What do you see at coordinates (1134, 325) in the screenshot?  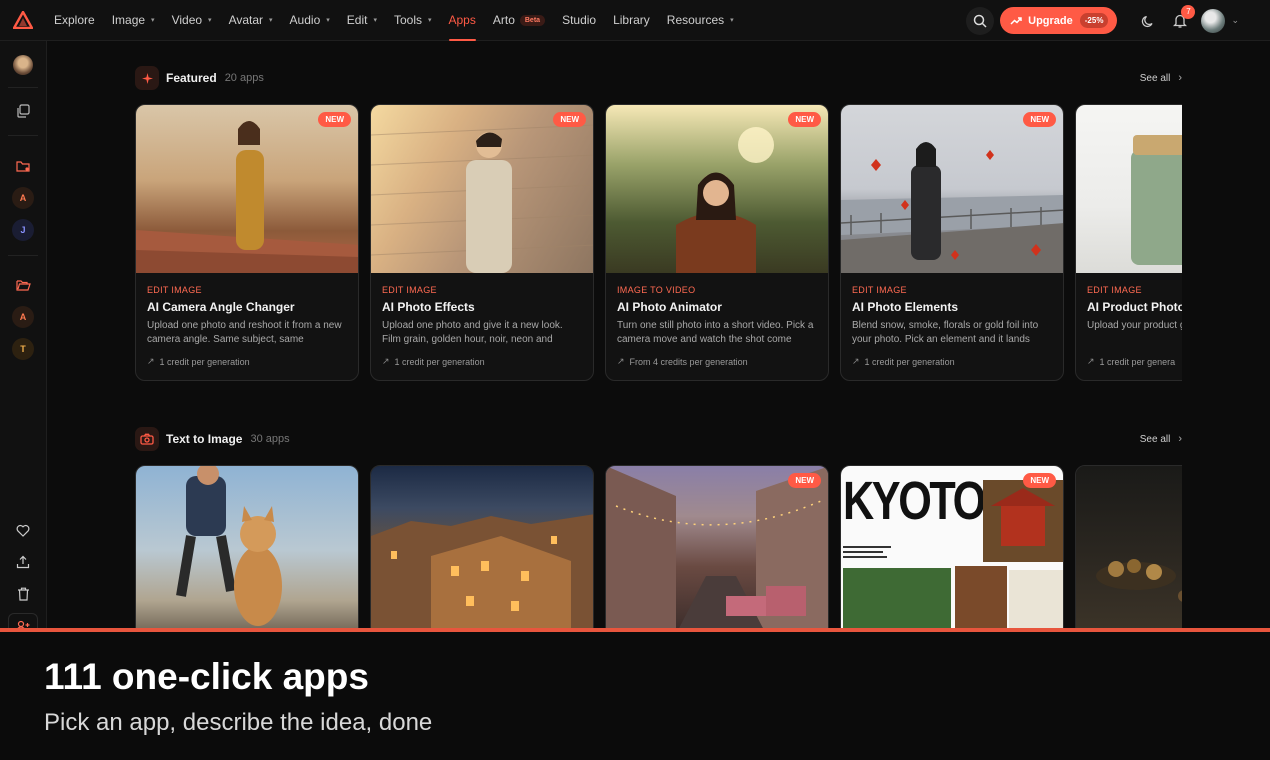 I see `card-description: Upload your product grade scene. Same p` at bounding box center [1134, 325].